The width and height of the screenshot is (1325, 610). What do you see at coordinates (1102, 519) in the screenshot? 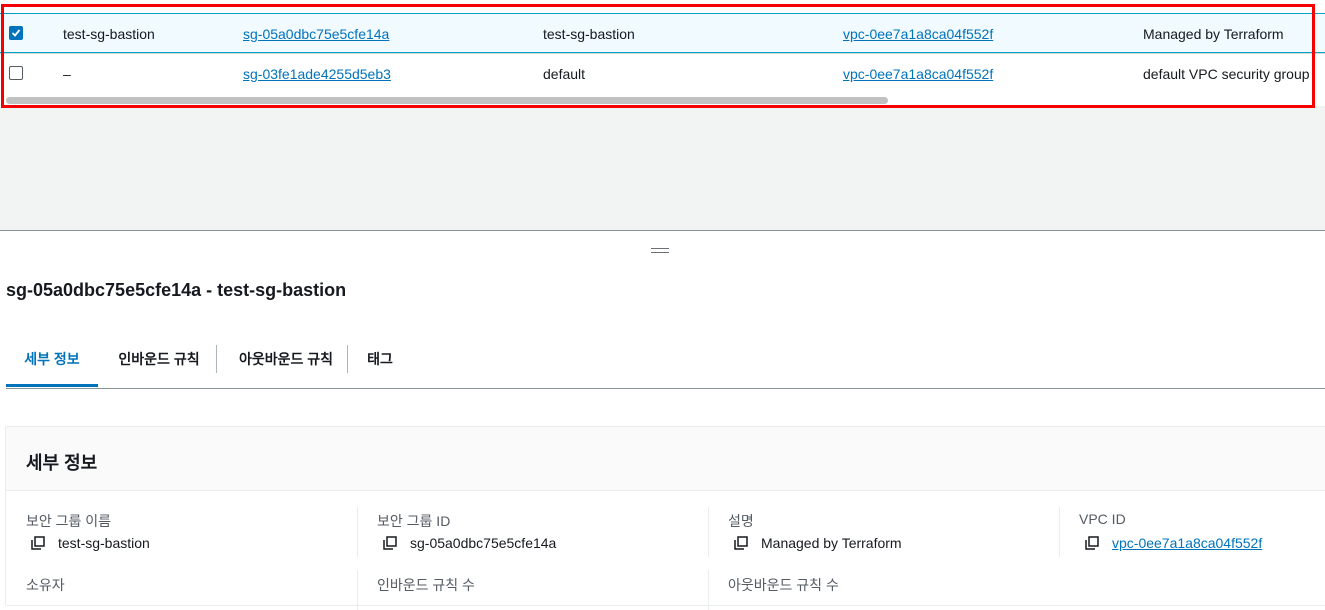
I see `field-label-vpc-id: VPC ID` at bounding box center [1102, 519].